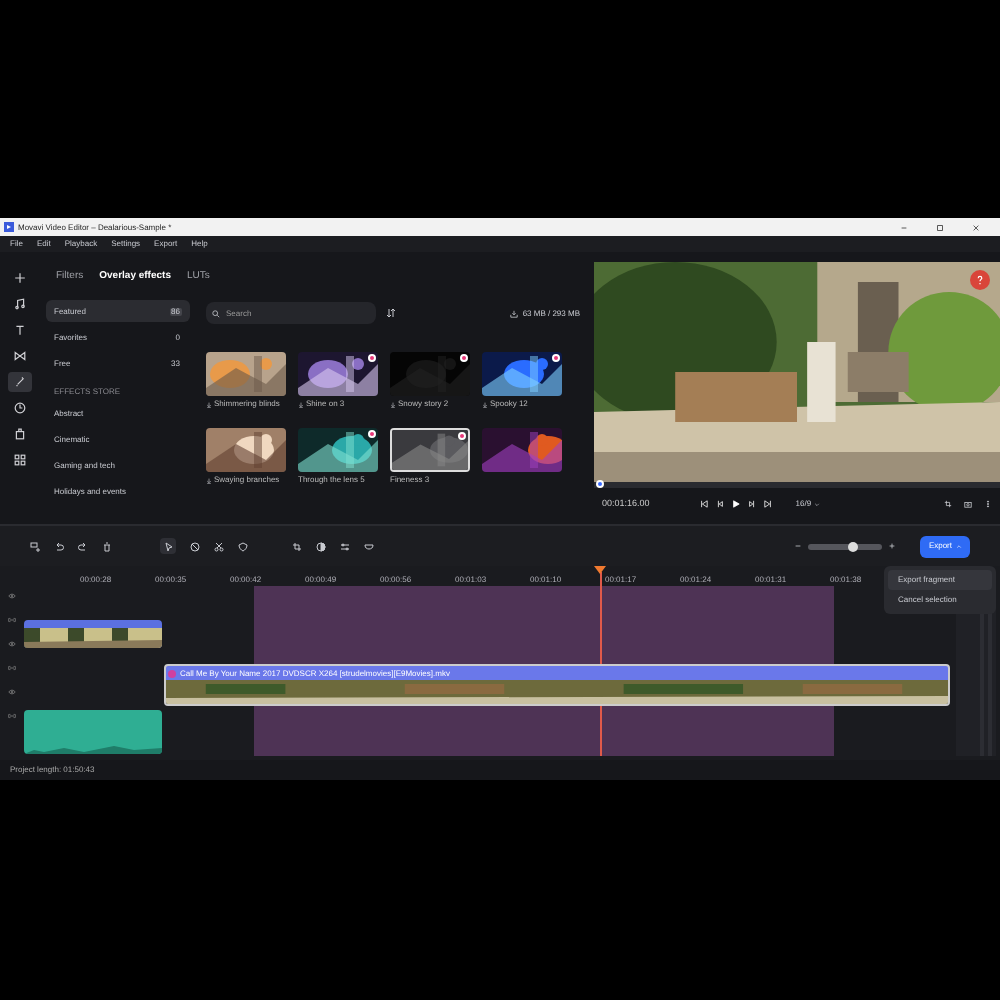  What do you see at coordinates (35, 546) in the screenshot?
I see `add-track-icon` at bounding box center [35, 546].